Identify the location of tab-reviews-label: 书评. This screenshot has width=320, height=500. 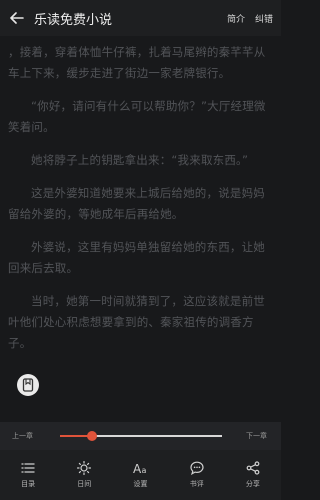
(196, 484).